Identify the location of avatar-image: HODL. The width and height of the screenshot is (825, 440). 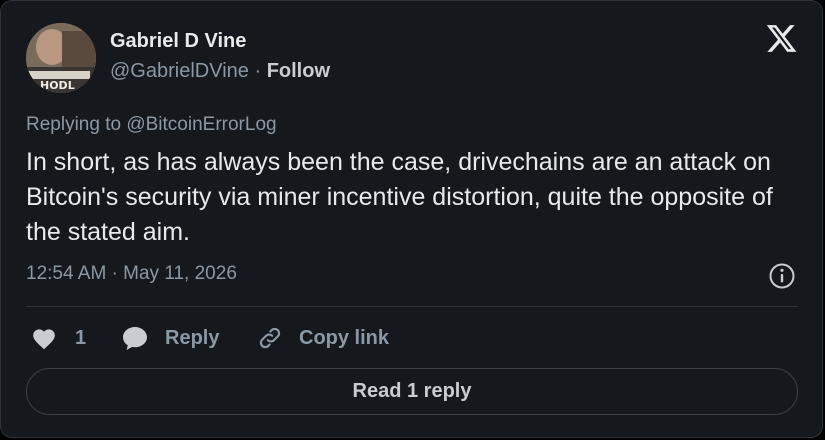
(61, 58).